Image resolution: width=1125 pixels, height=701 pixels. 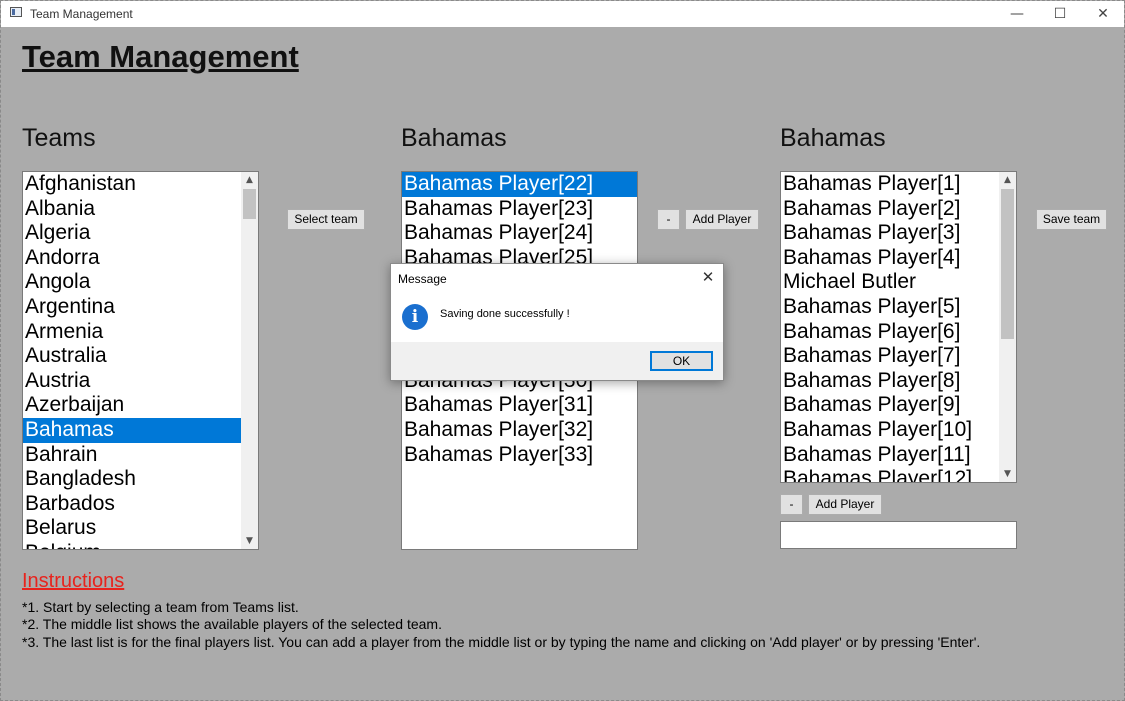 I want to click on app-icon, so click(x=16, y=12).